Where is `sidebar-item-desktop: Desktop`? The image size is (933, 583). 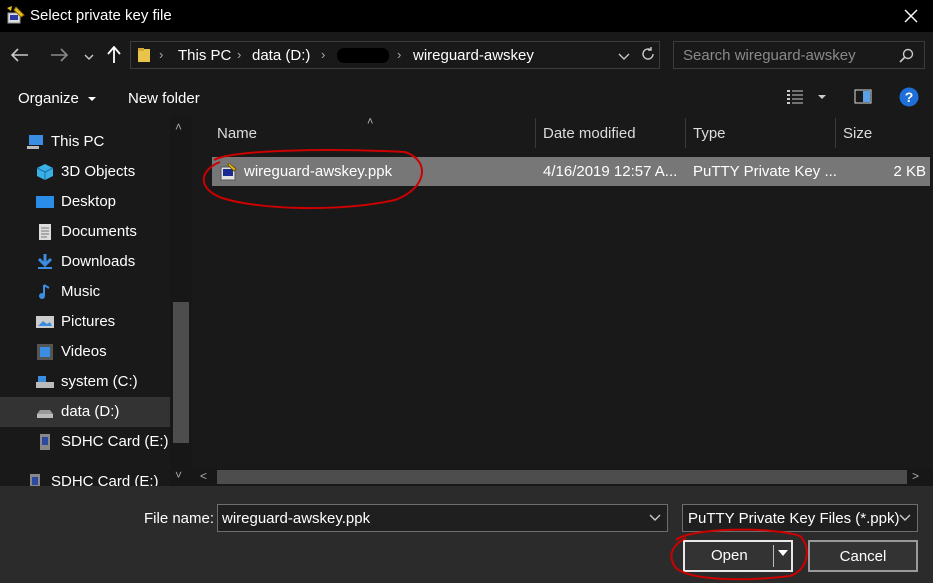
sidebar-item-desktop: Desktop is located at coordinates (85, 202).